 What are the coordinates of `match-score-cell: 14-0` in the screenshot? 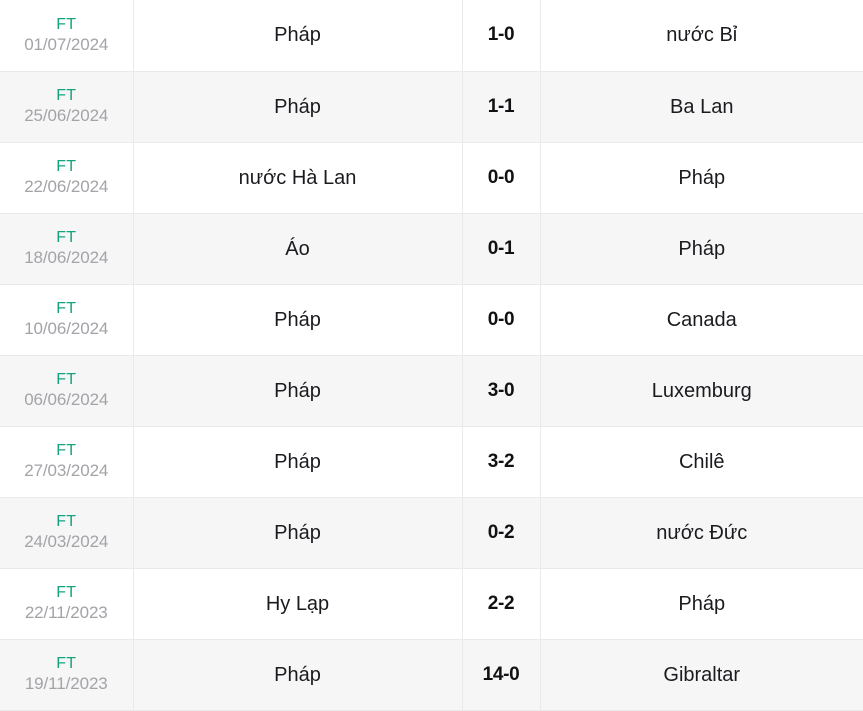 It's located at (501, 675).